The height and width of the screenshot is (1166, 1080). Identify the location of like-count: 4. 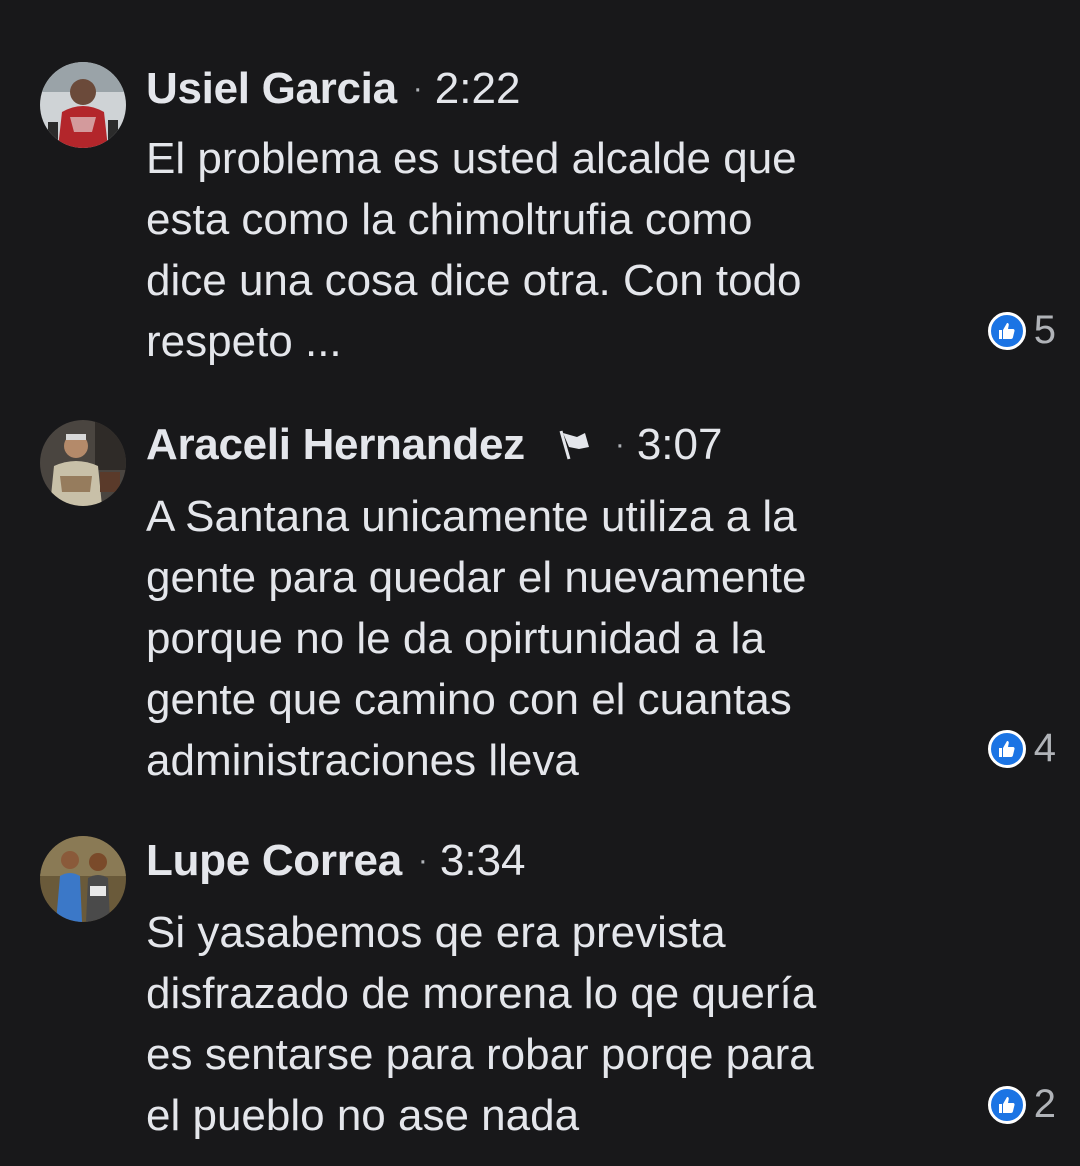
(1044, 748).